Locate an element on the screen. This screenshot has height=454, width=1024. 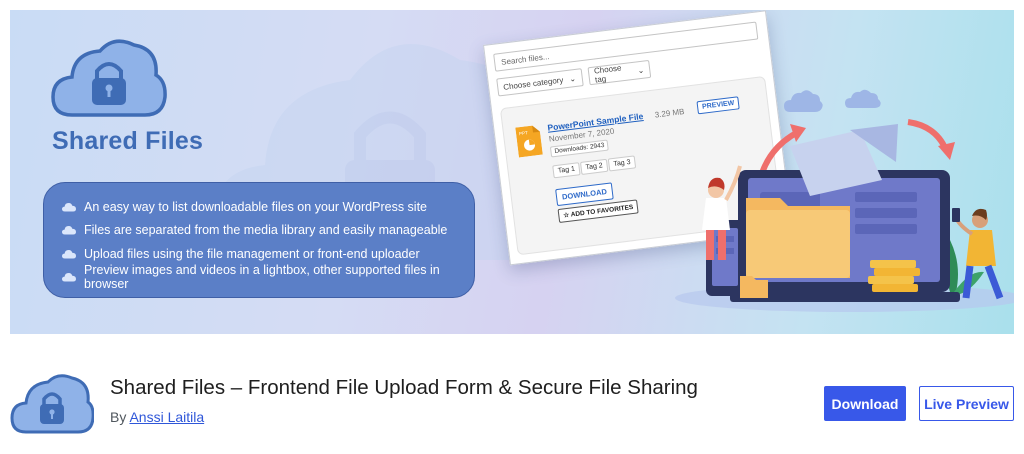
author-link: Anssi Laitila is located at coordinates (166, 417).